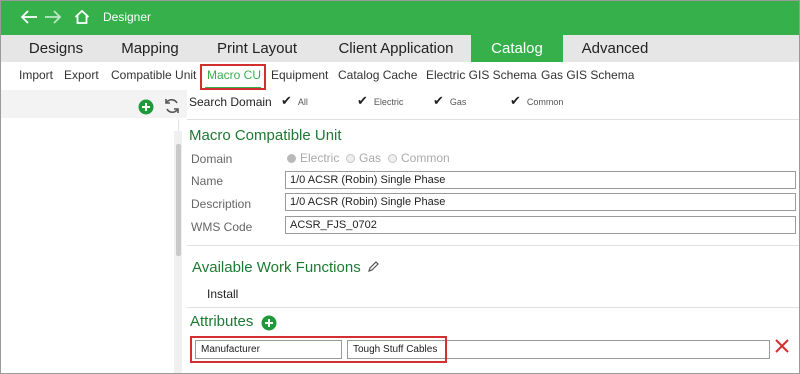 This screenshot has width=800, height=374. What do you see at coordinates (540, 225) in the screenshot?
I see `wms-code-field: ACSR_FJS_0702` at bounding box center [540, 225].